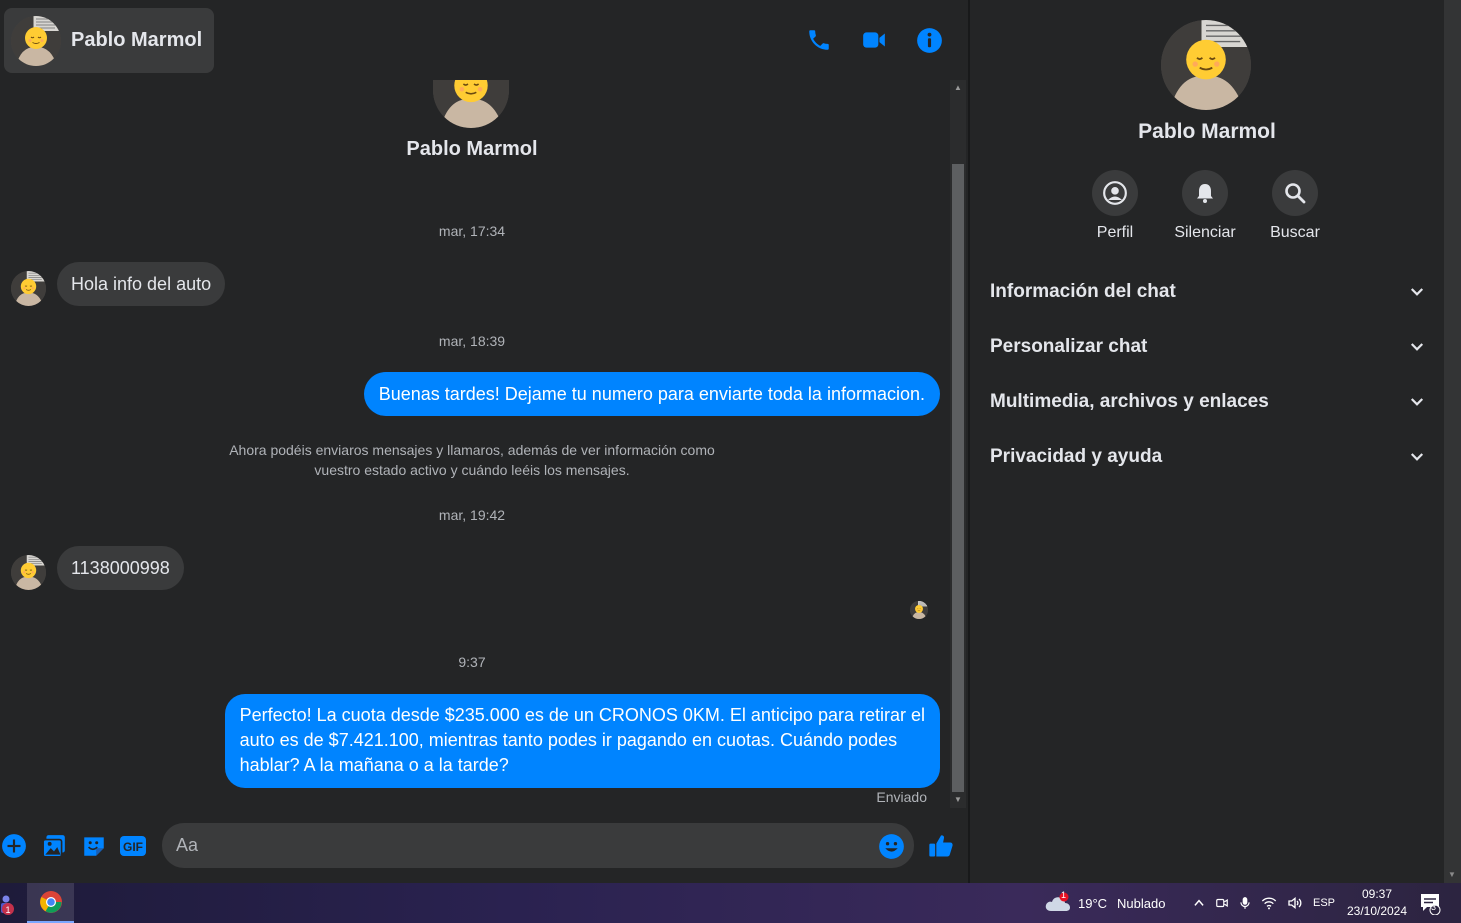 The image size is (1461, 923). Describe the element at coordinates (120, 568) in the screenshot. I see `incoming-message: 1138000998` at that location.